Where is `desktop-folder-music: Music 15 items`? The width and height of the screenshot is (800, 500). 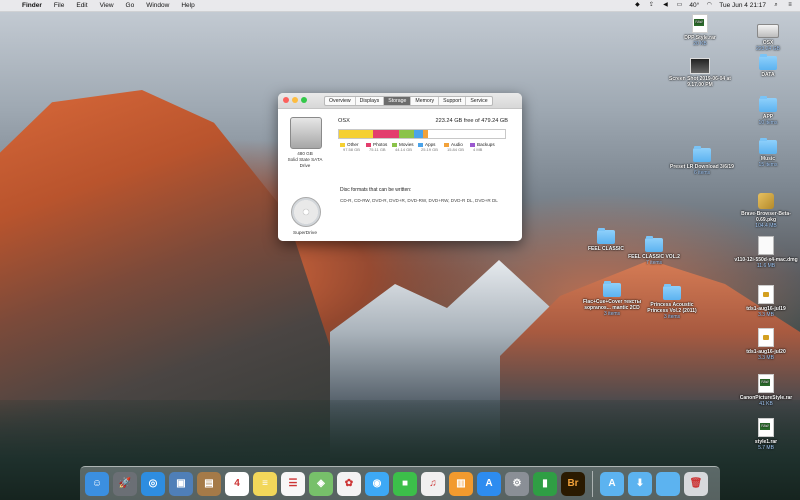
desktop-folder-music: Music 15 items is located at coordinates (768, 153).